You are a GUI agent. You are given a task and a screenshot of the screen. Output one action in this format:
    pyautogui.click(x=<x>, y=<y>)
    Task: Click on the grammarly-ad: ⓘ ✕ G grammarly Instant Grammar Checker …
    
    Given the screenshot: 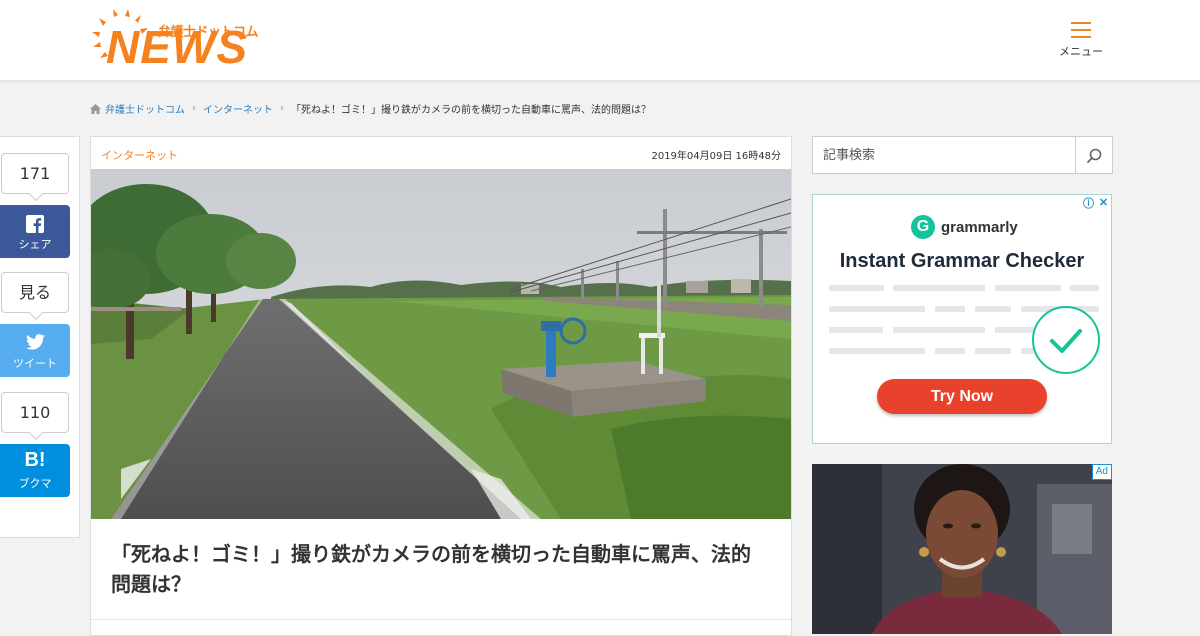 What is the action you would take?
    pyautogui.click(x=962, y=319)
    